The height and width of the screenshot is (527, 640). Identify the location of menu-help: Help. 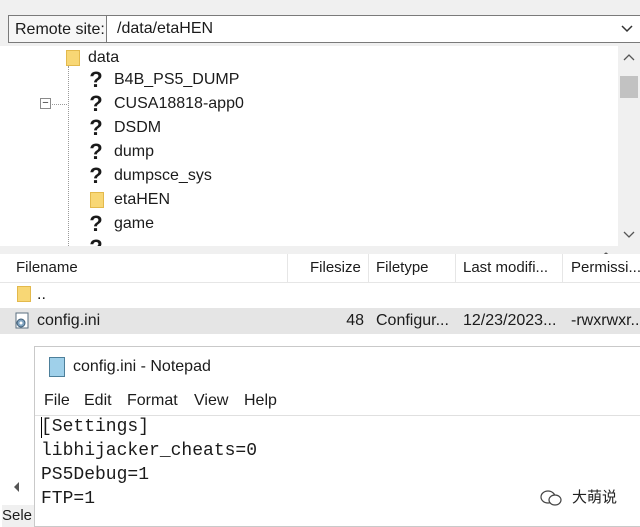
(260, 401).